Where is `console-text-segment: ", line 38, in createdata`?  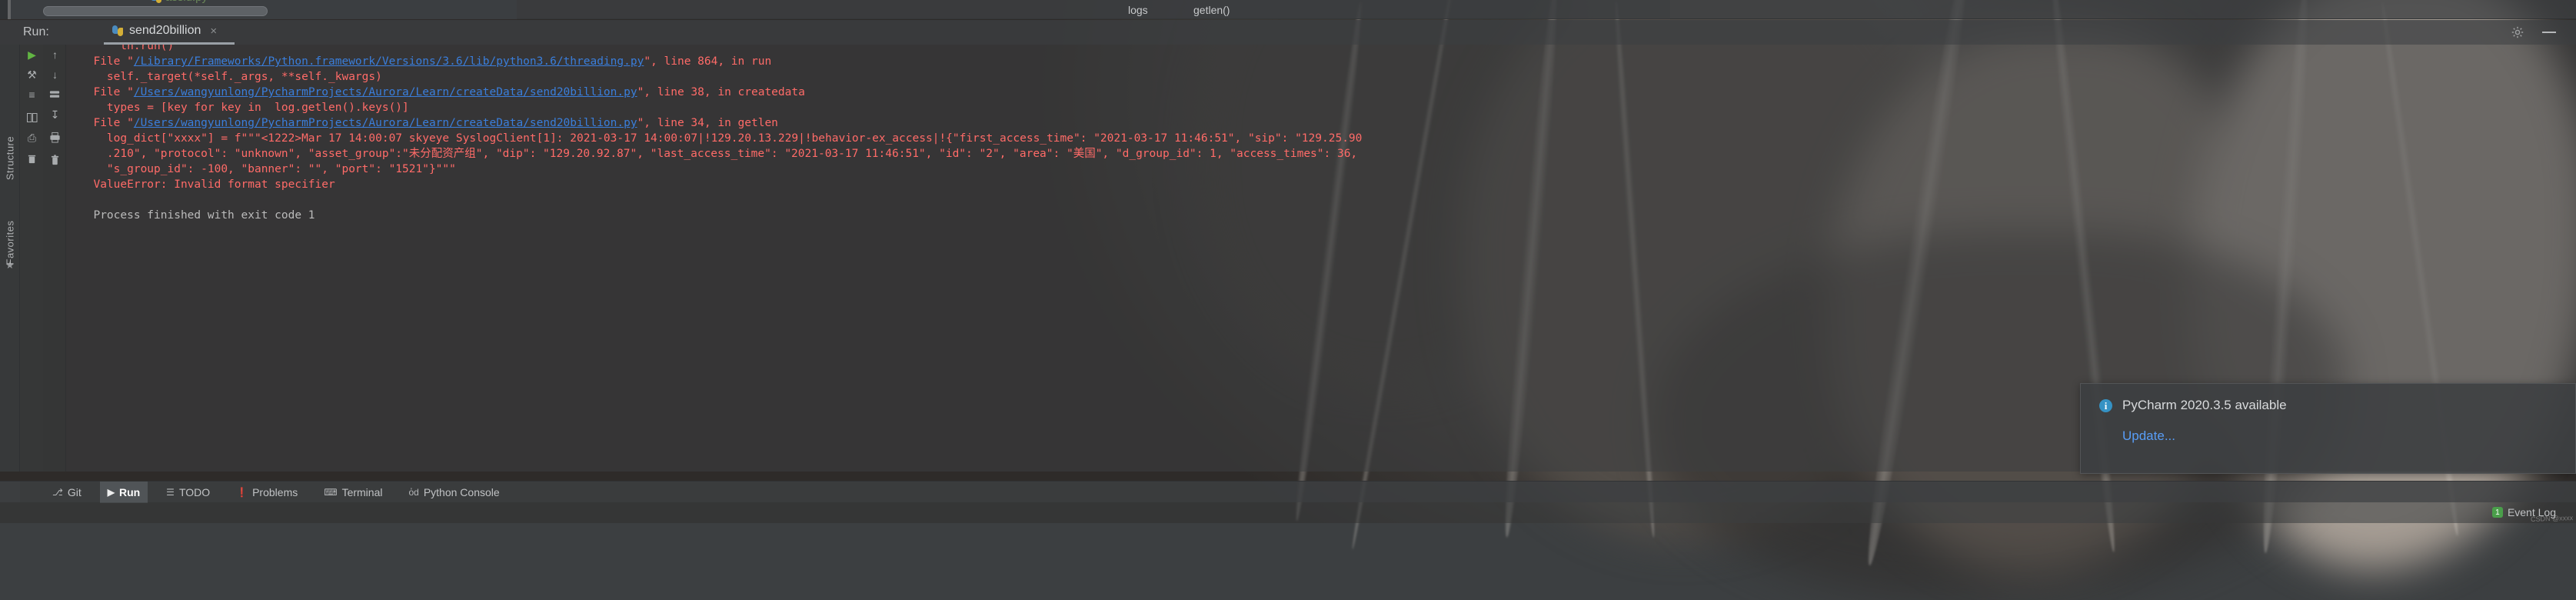
console-text-segment: ", line 38, in createdata is located at coordinates (721, 92).